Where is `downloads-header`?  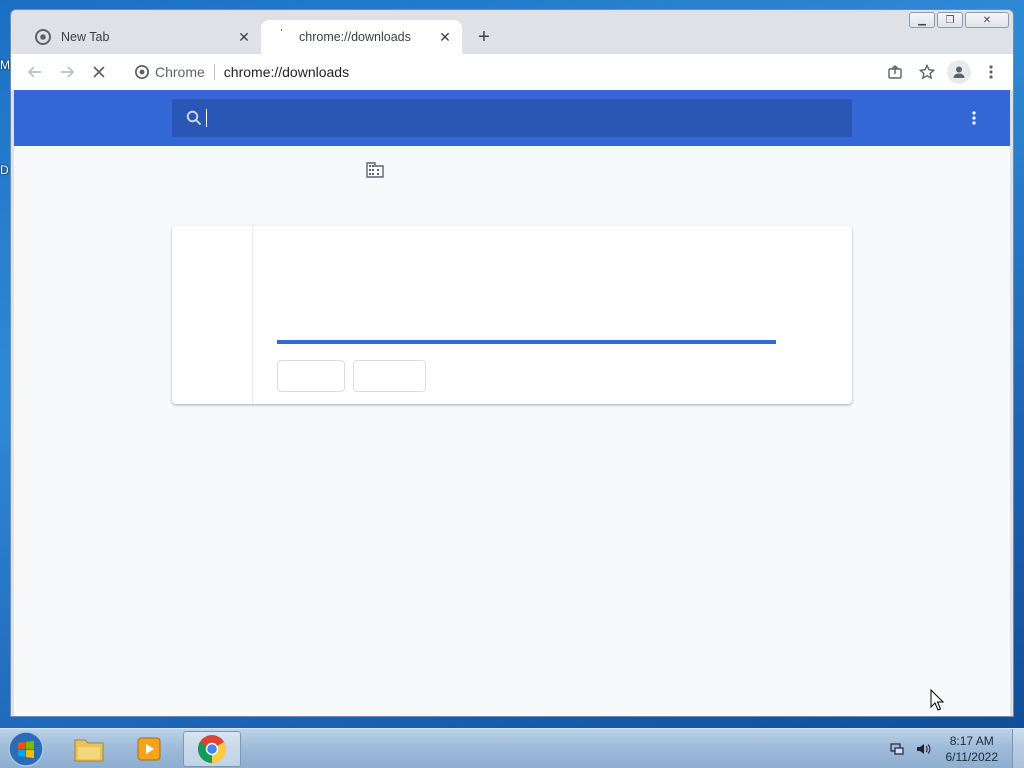 downloads-header is located at coordinates (512, 118).